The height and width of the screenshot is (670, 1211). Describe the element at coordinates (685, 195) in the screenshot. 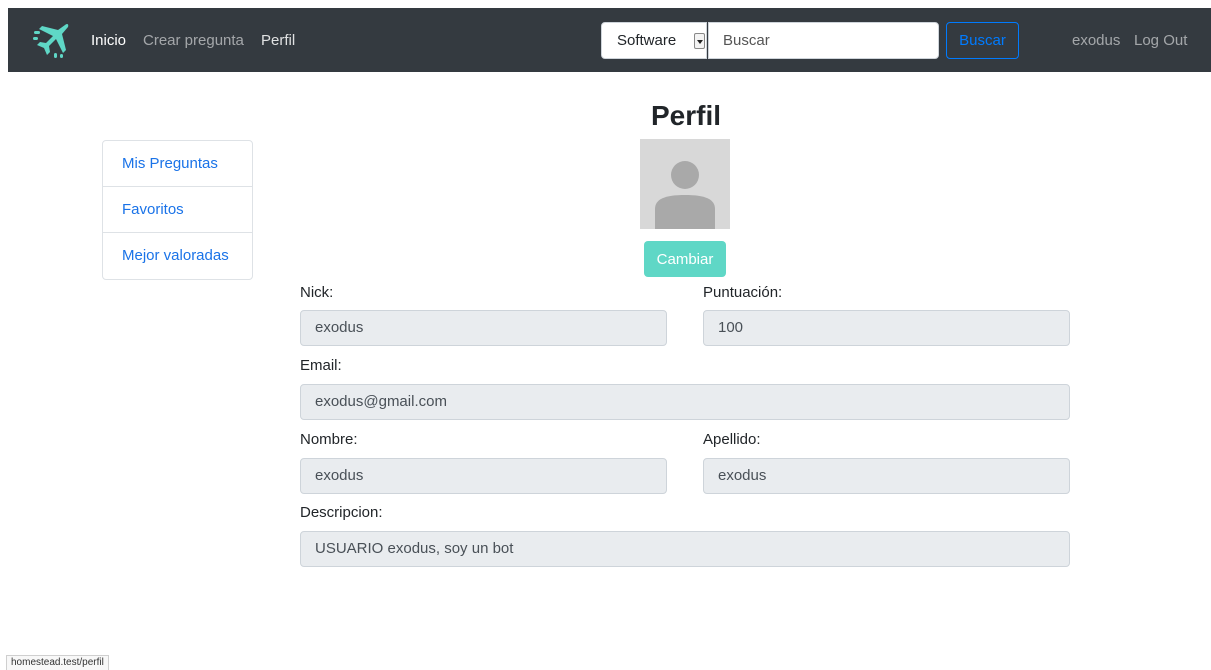

I see `avatar-silhouette` at that location.